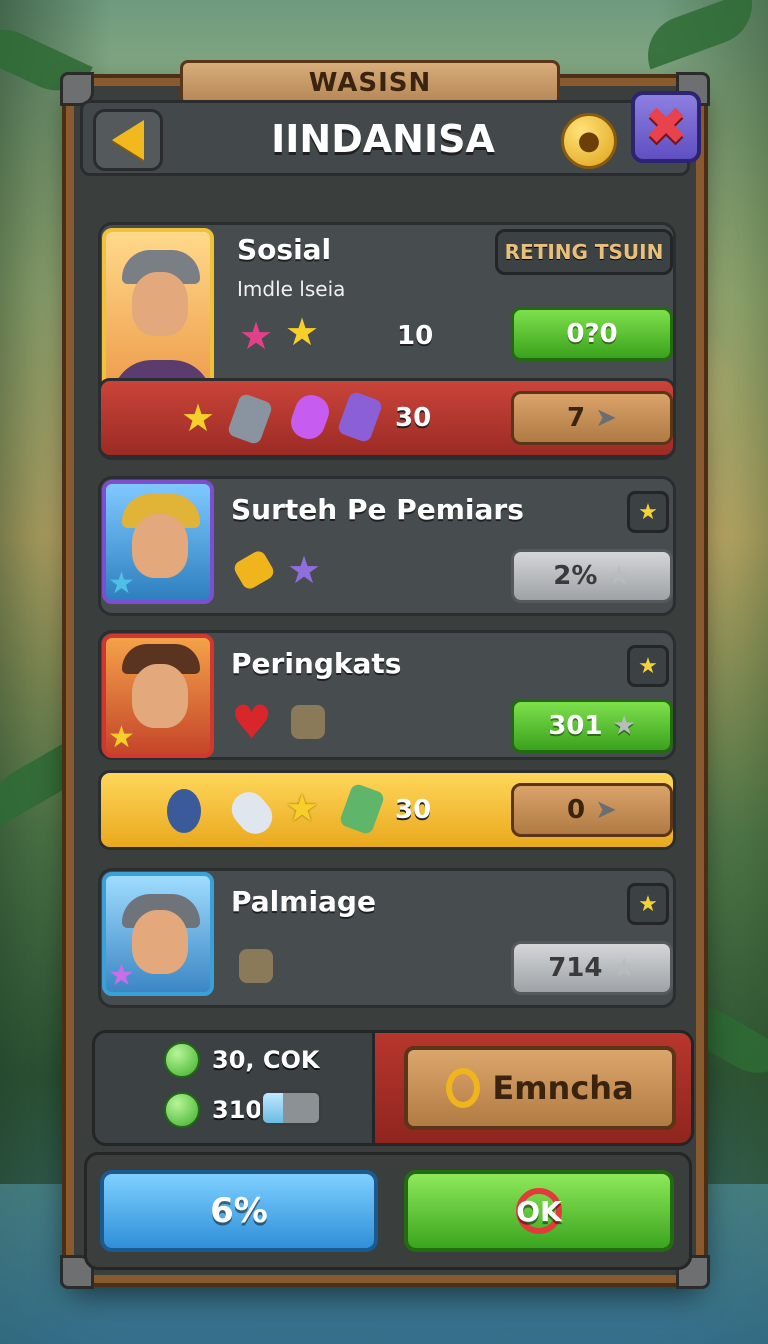  Describe the element at coordinates (563, 1088) in the screenshot. I see `action-button-label: Emncha` at that location.